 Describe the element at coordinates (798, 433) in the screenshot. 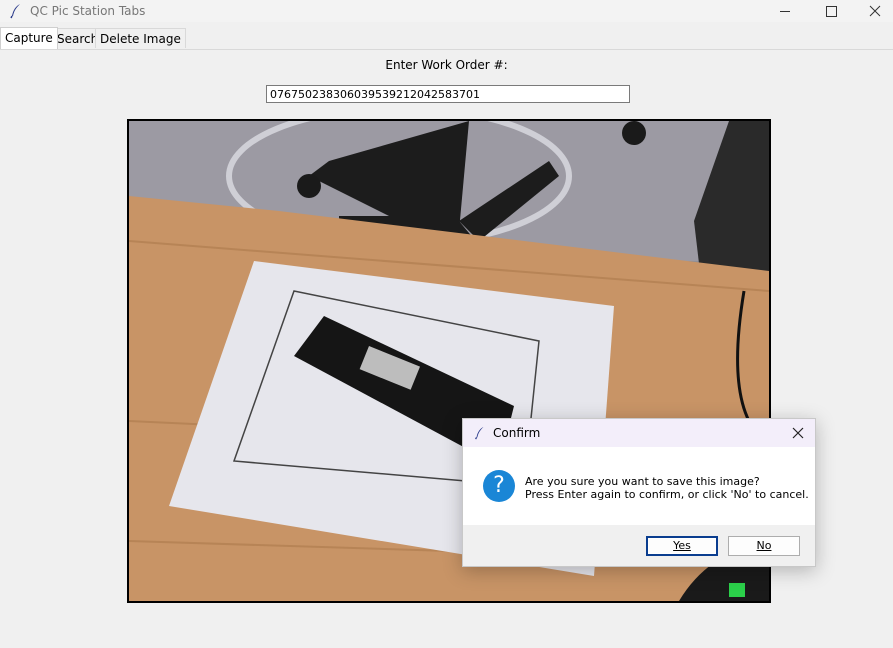

I see `dialog-close-icon` at that location.